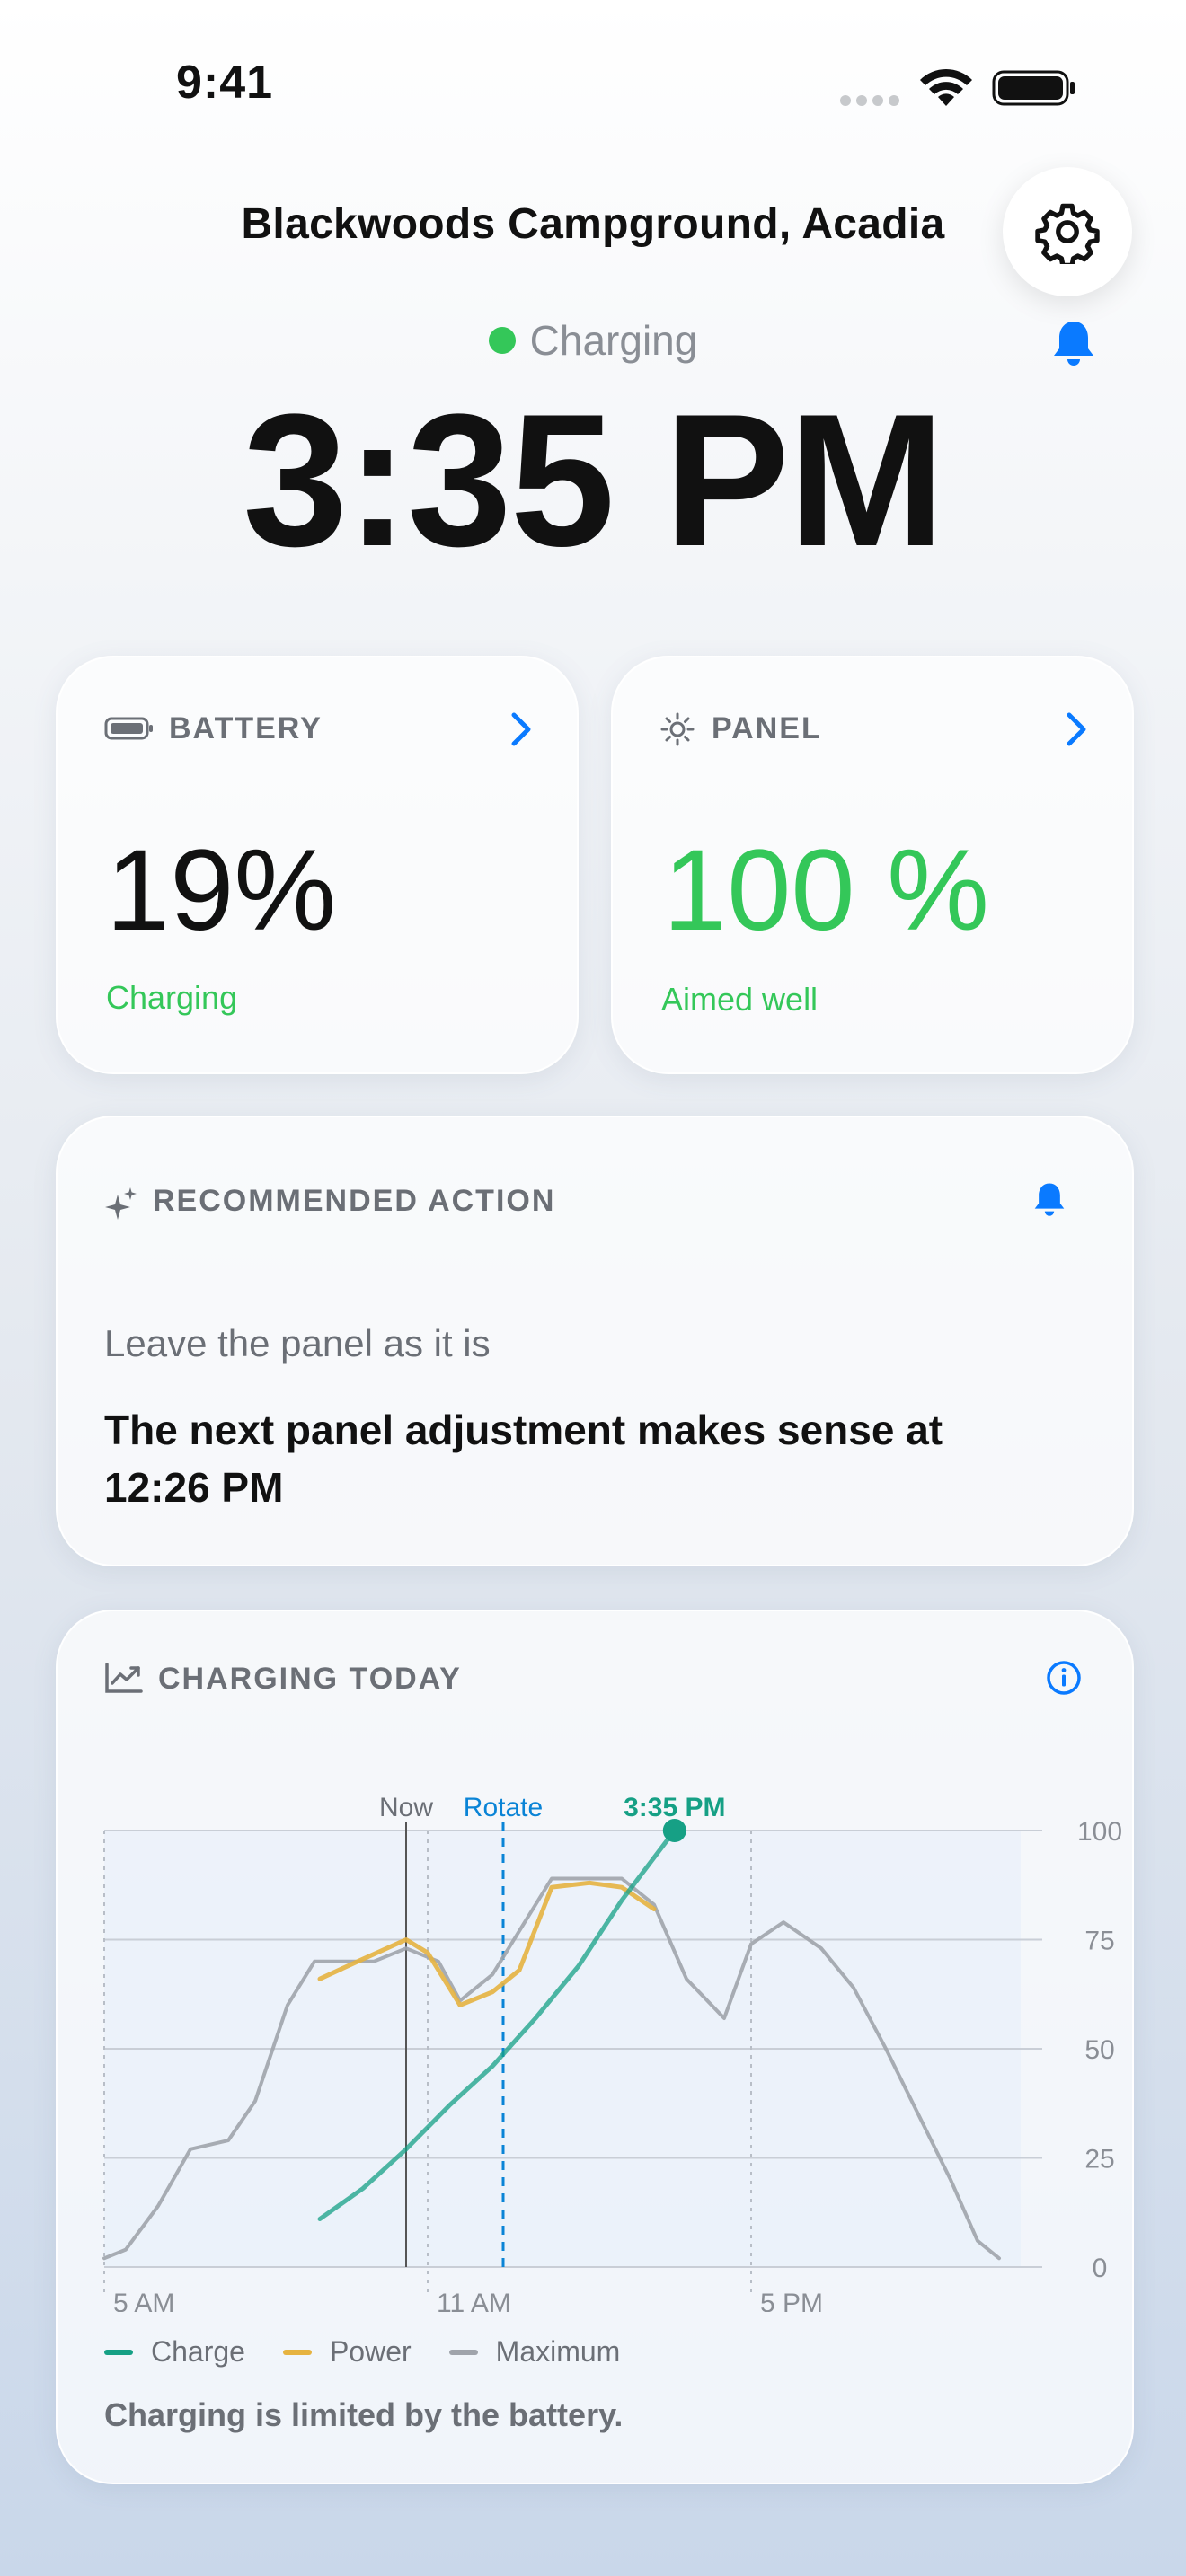 The height and width of the screenshot is (2576, 1186). What do you see at coordinates (523, 1430) in the screenshot?
I see `next-adjustment-line1: The next panel adjustment makes sense at` at bounding box center [523, 1430].